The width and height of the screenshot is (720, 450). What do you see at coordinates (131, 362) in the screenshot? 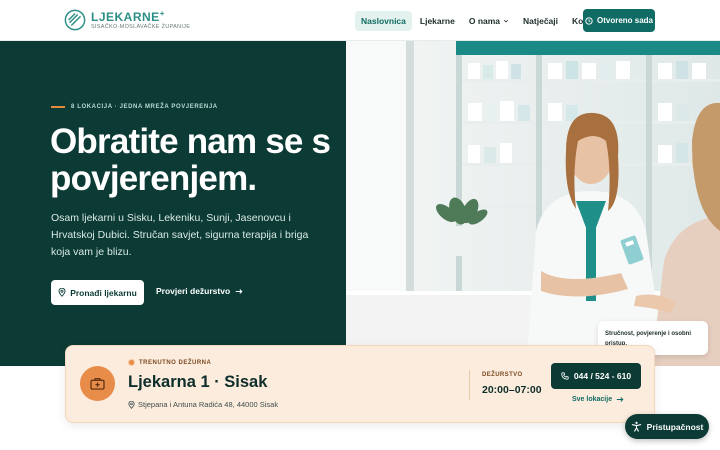
I see `status-dot-icon` at bounding box center [131, 362].